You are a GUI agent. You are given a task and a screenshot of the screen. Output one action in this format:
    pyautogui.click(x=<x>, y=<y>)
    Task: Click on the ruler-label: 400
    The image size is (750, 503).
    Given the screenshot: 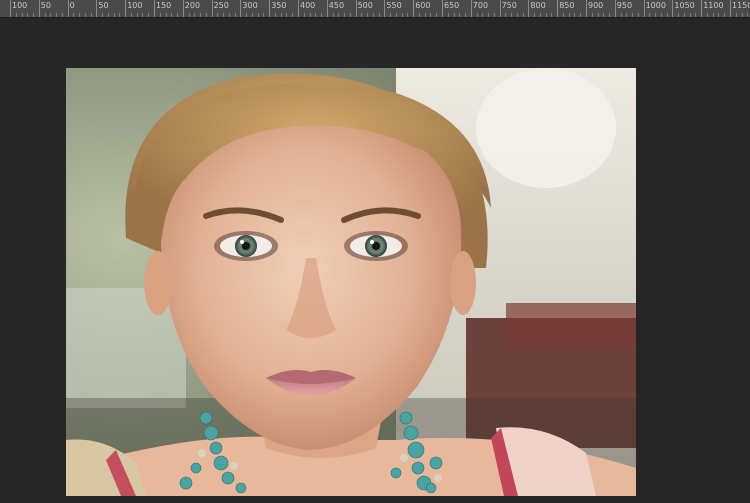 What is the action you would take?
    pyautogui.click(x=308, y=5)
    